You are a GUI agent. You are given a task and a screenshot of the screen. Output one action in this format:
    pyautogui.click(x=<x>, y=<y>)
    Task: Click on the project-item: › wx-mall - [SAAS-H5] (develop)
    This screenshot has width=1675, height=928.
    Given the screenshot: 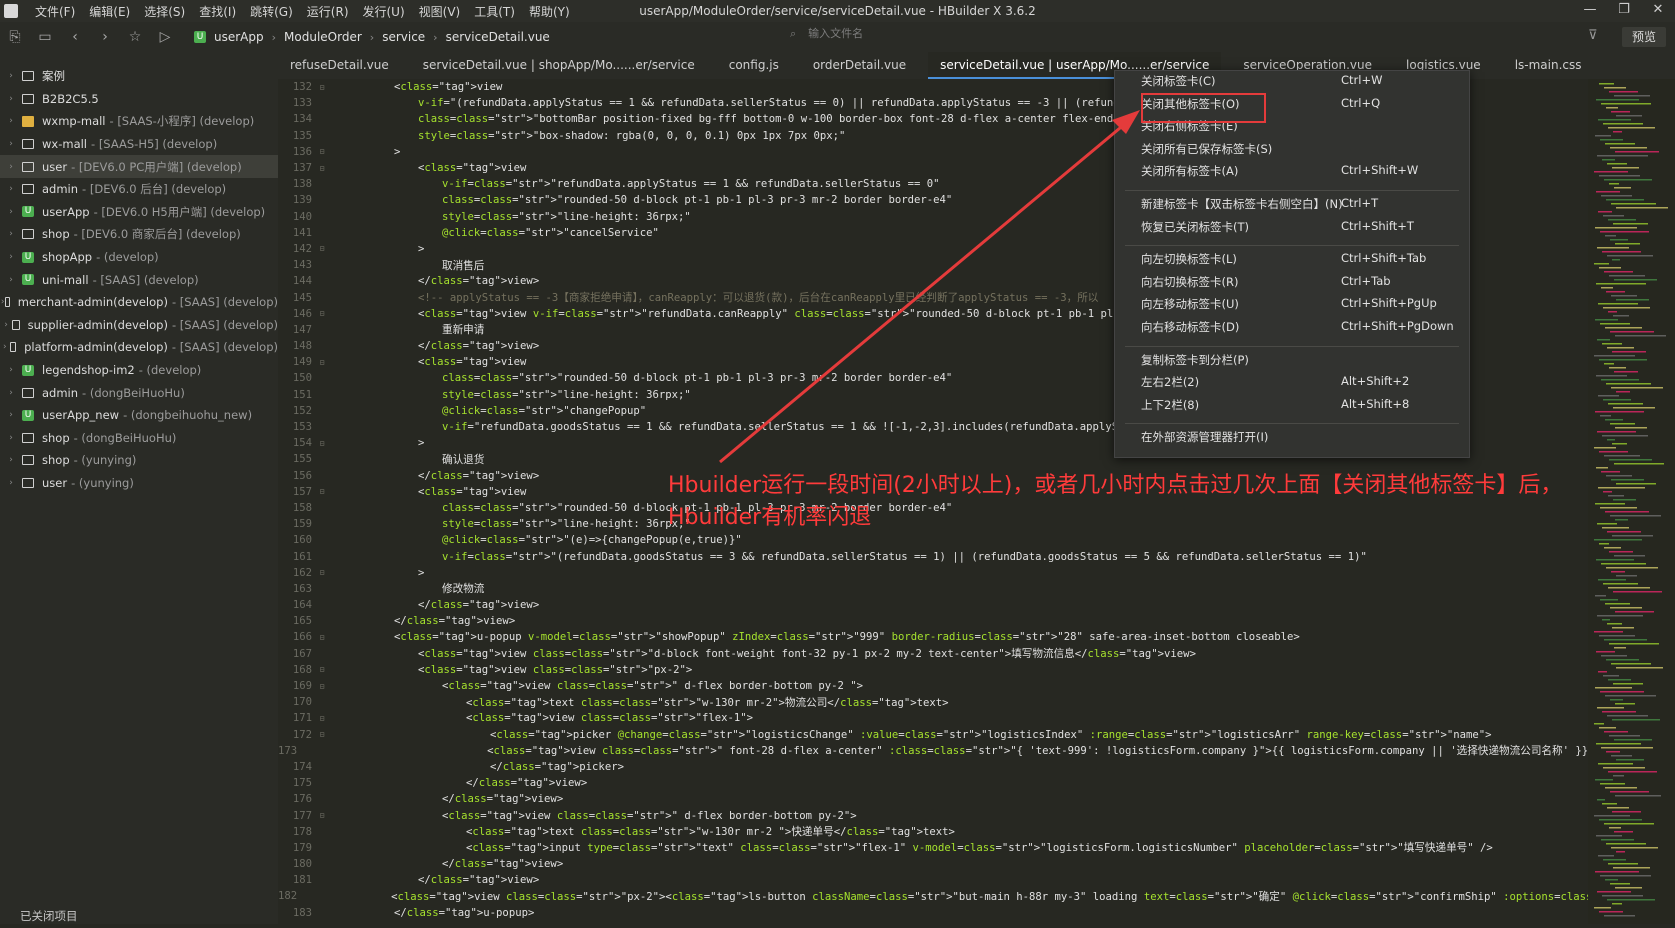 What is the action you would take?
    pyautogui.click(x=139, y=144)
    